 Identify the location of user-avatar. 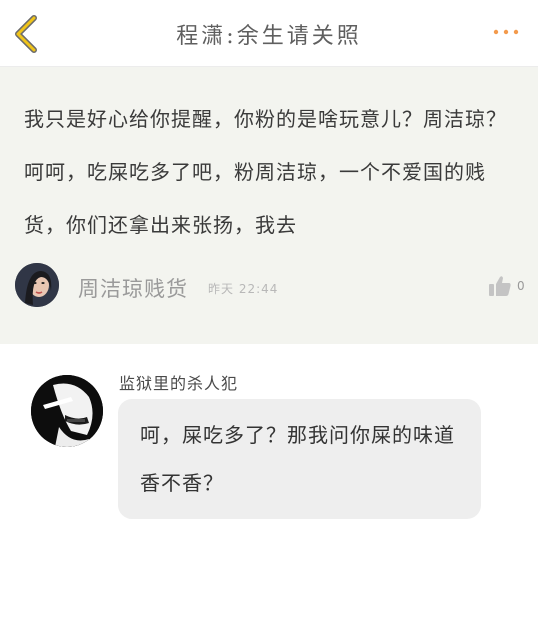
(37, 285).